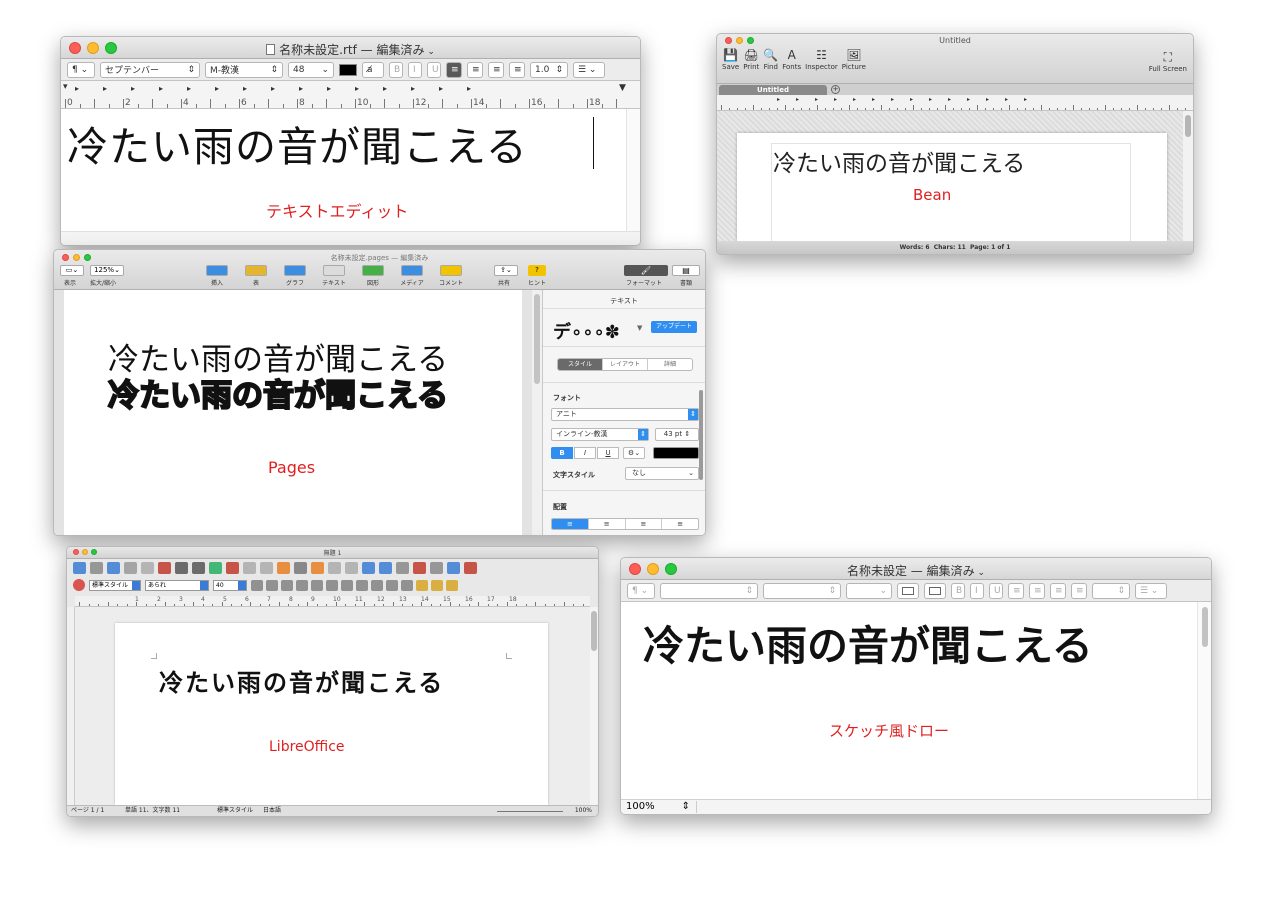  What do you see at coordinates (1168, 61) in the screenshot?
I see `full-screen-button: ⛶ Full Screen` at bounding box center [1168, 61].